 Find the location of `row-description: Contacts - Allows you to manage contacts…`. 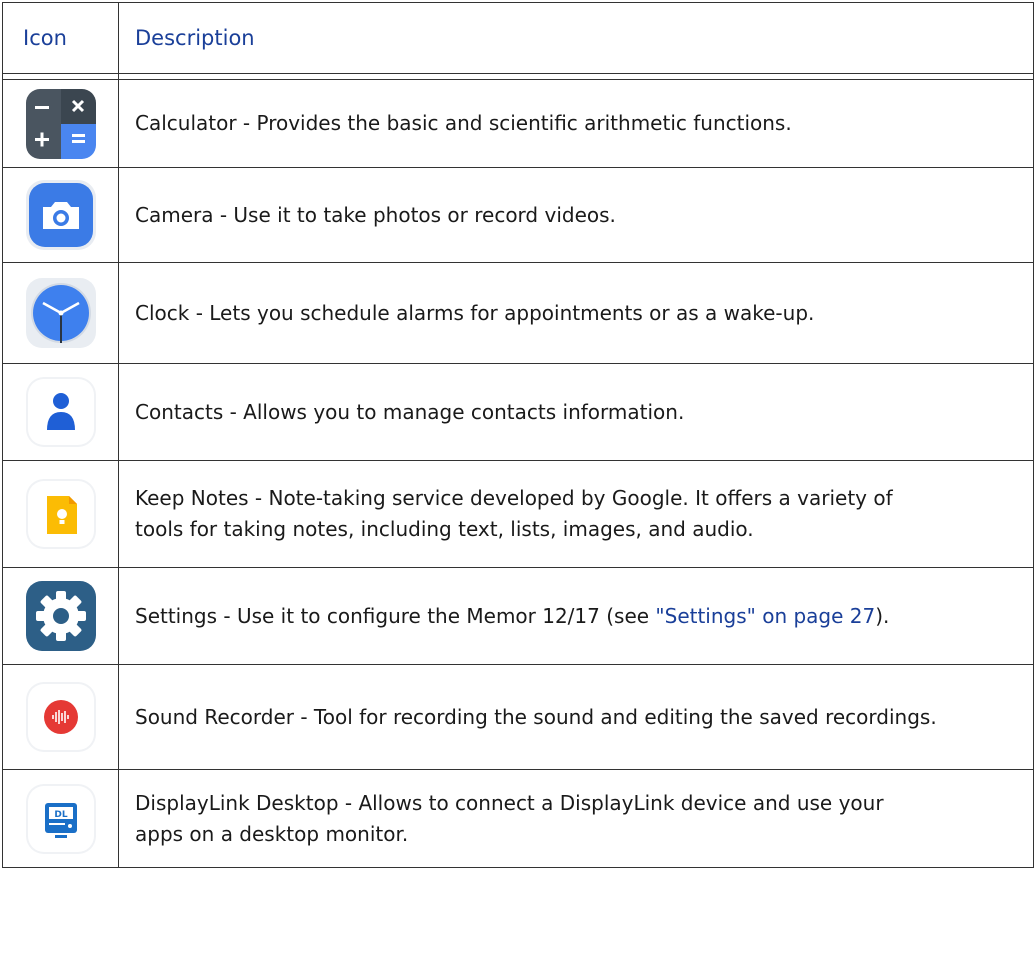

row-description: Contacts - Allows you to manage contacts… is located at coordinates (576, 412).